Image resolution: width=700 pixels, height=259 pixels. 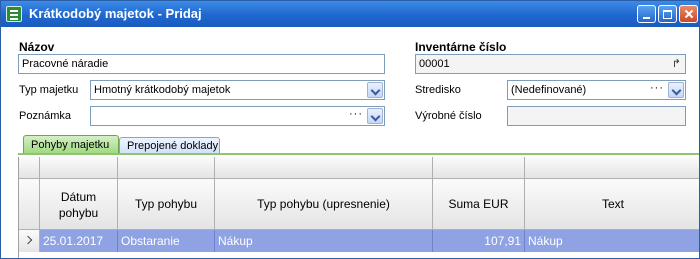 I want to click on table-cell-datum: 25.01.2017, so click(x=79, y=241).